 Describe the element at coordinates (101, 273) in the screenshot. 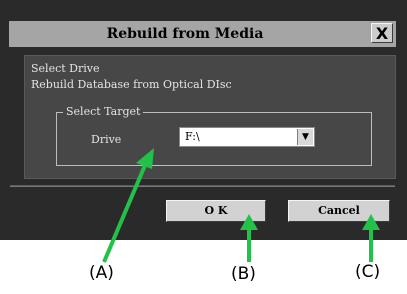

I see `callout-label-a: (A)` at that location.